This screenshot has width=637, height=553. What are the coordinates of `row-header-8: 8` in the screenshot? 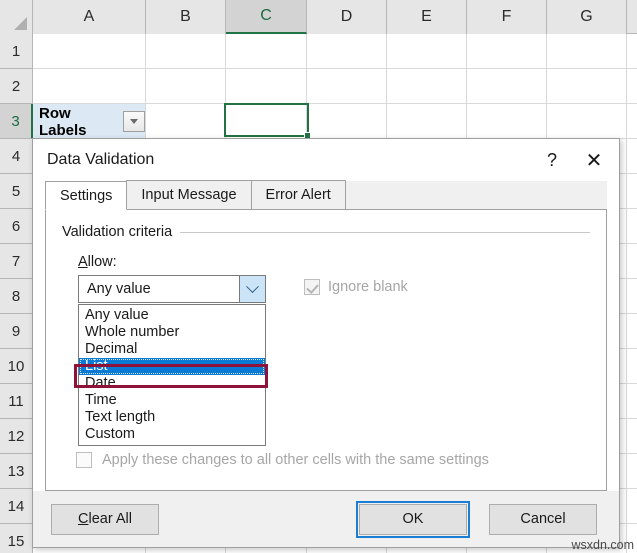 It's located at (16, 296).